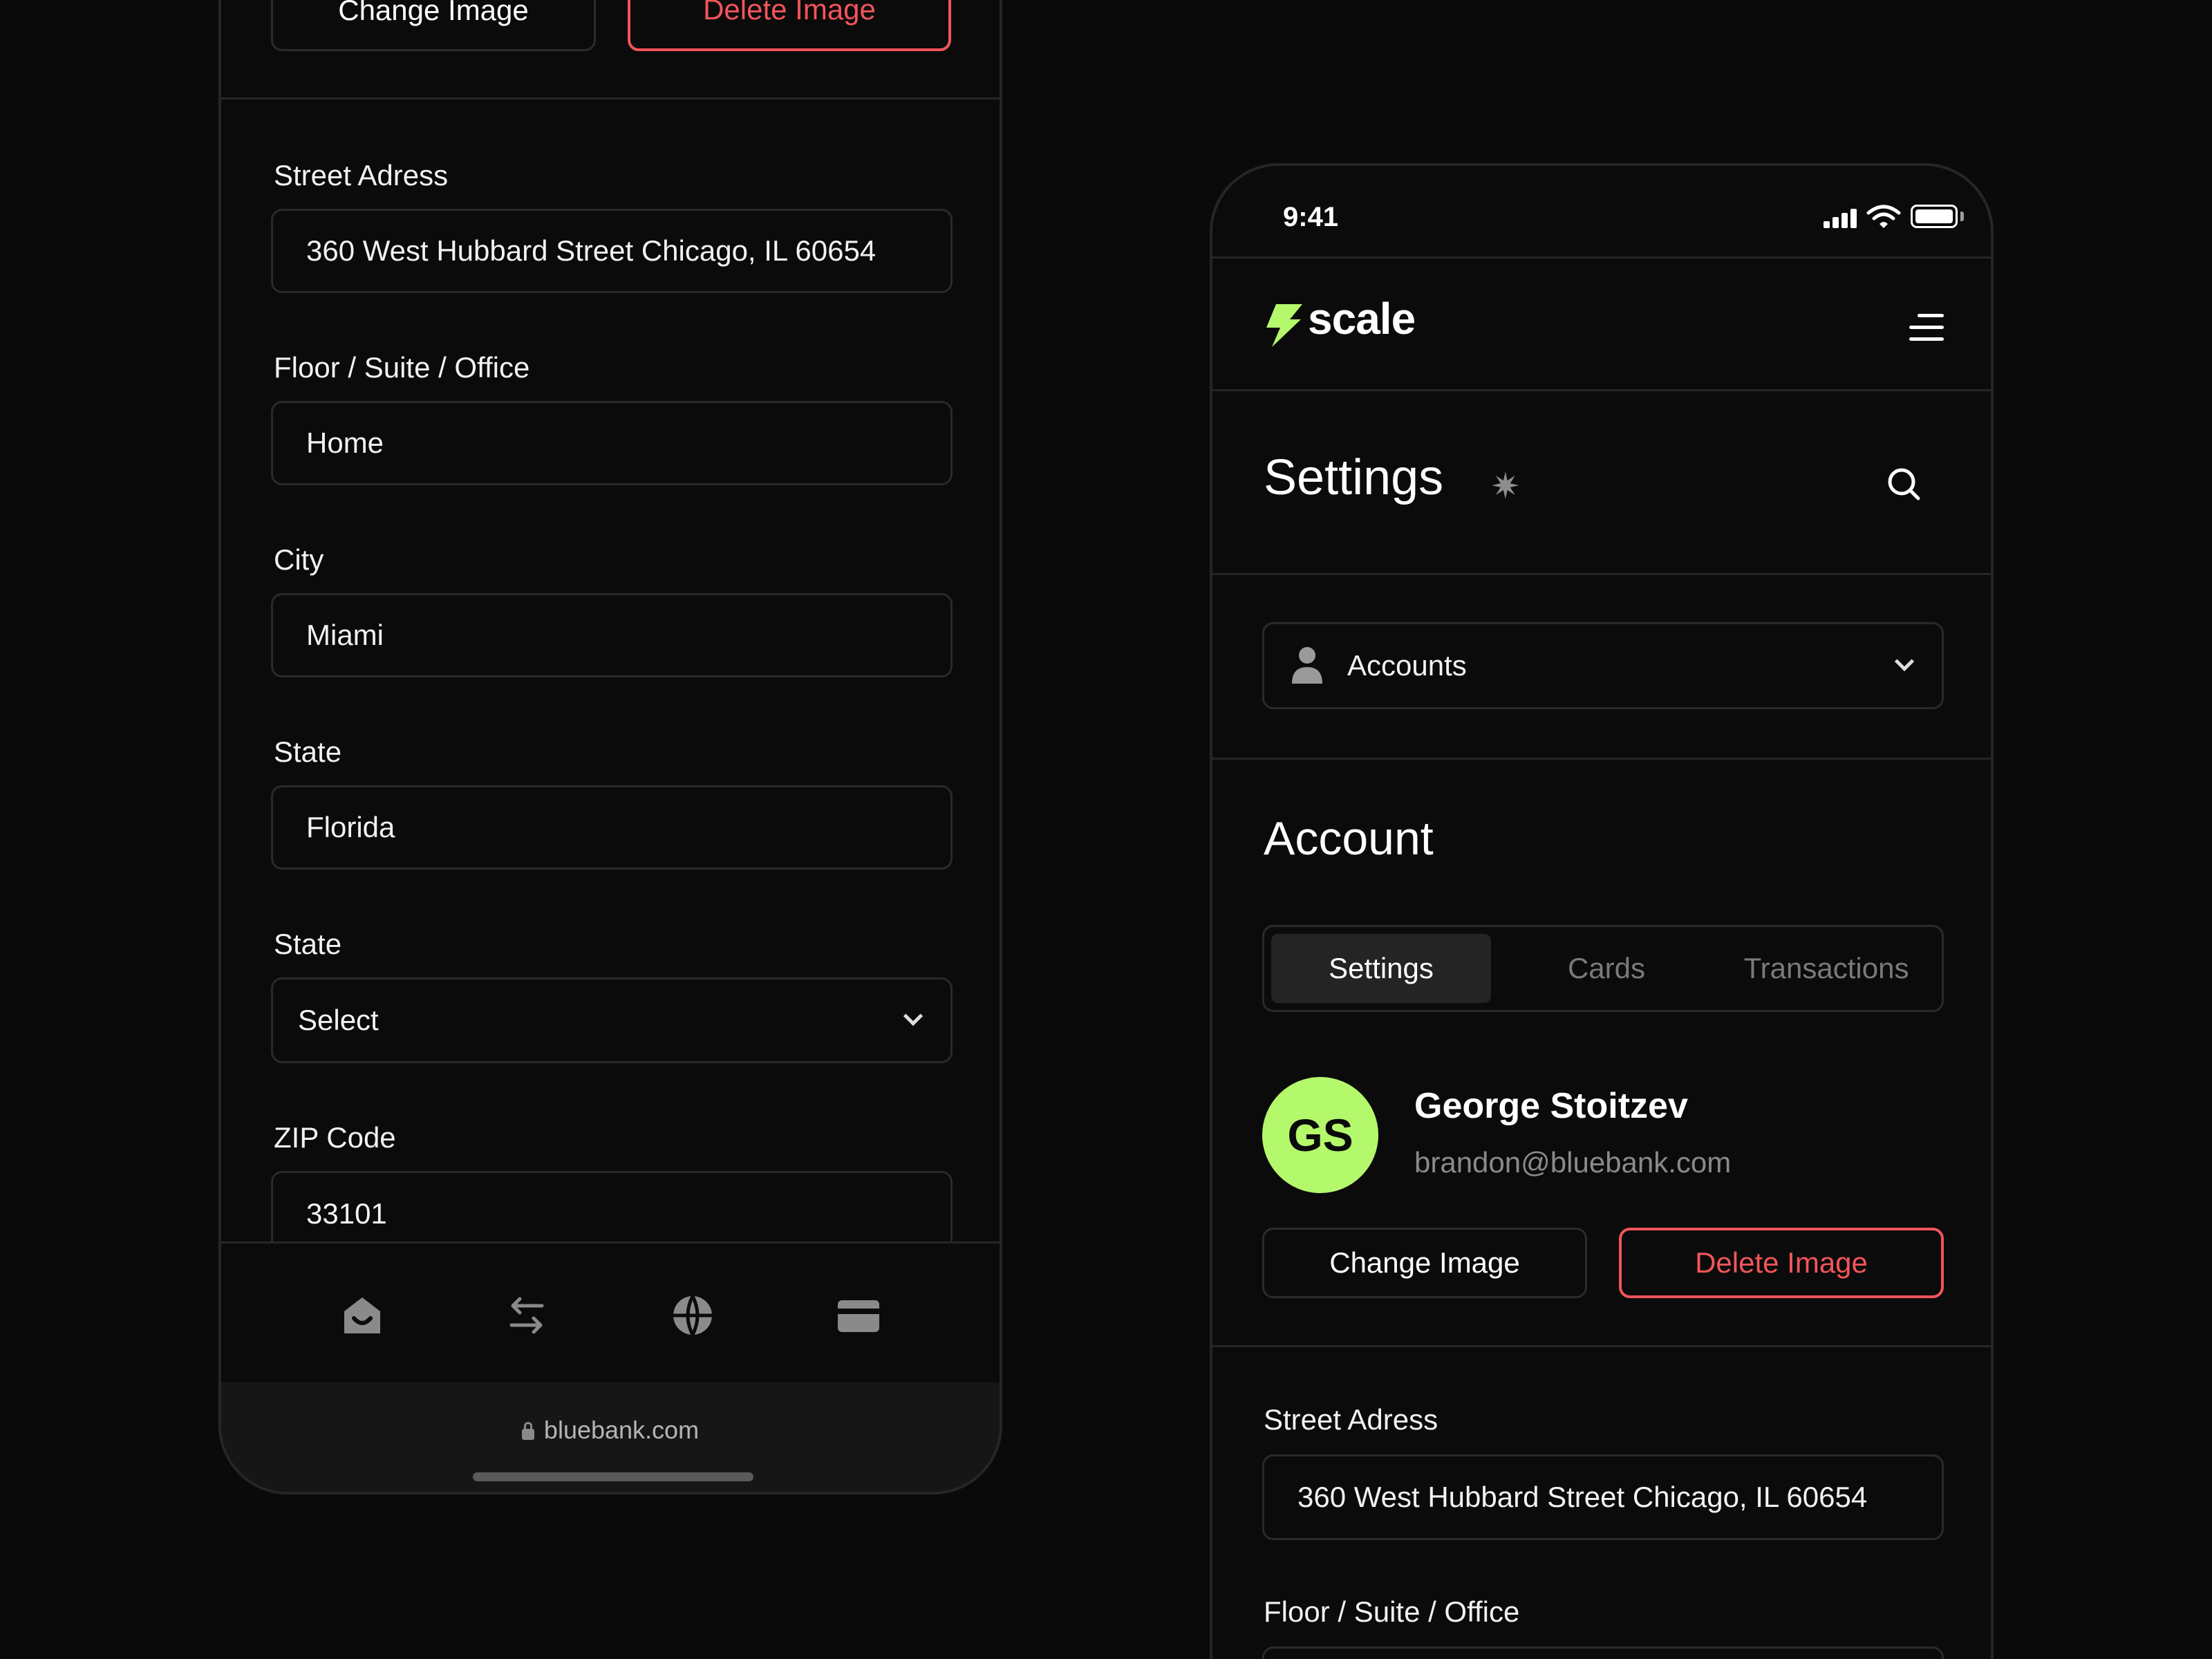 This screenshot has width=2212, height=1659. Describe the element at coordinates (612, 635) in the screenshot. I see `city-input: Miami` at that location.